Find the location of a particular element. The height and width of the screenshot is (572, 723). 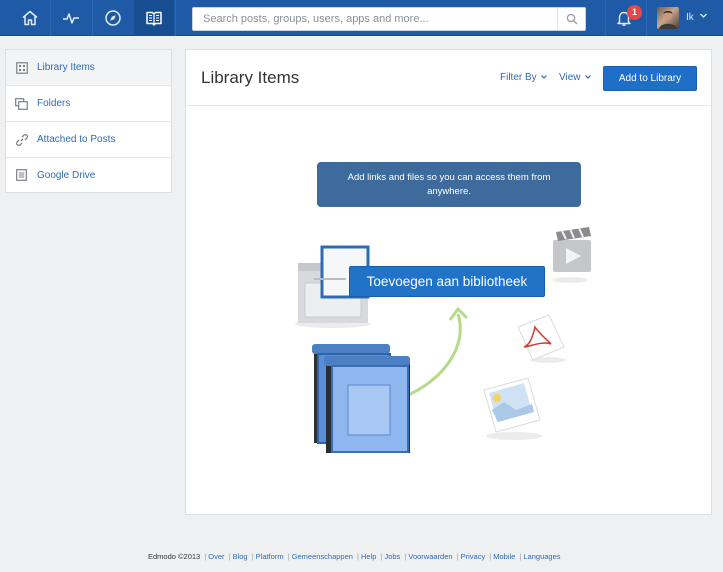

user-initials: Ik is located at coordinates (690, 17).